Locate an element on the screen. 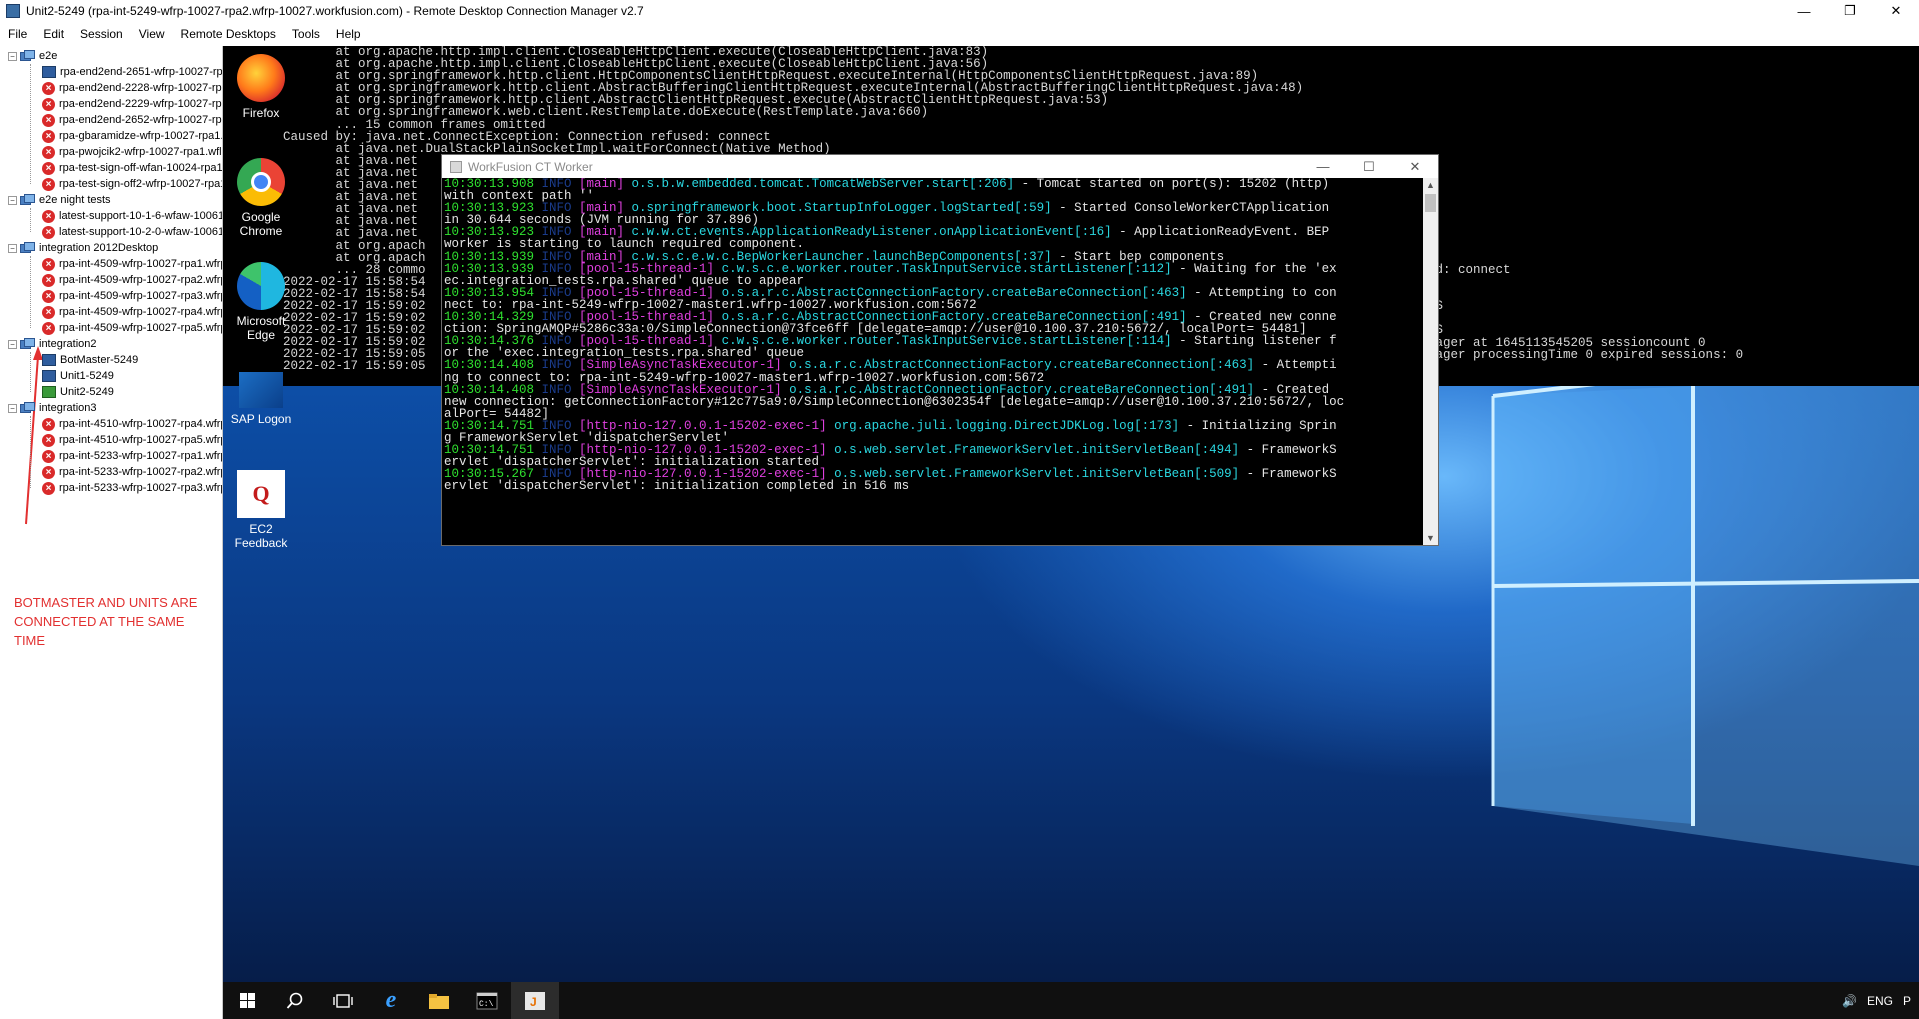  tree-server-item: × rpa-int-5233-wfrp-10027-rpa3.wfrp is located at coordinates (132, 488).